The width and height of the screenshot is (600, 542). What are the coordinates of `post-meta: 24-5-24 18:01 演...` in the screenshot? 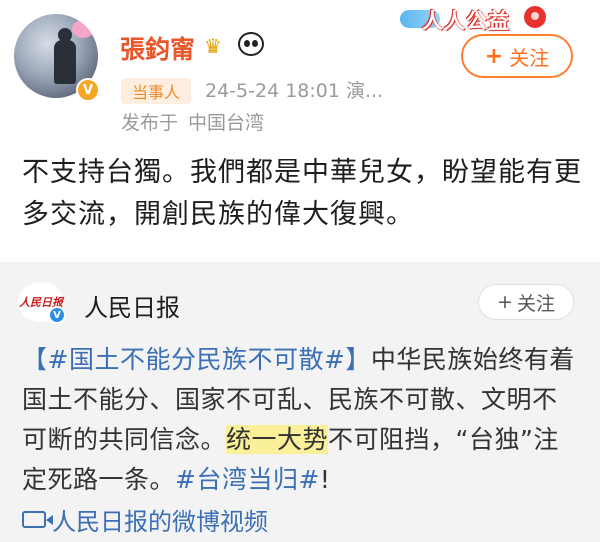 It's located at (294, 89).